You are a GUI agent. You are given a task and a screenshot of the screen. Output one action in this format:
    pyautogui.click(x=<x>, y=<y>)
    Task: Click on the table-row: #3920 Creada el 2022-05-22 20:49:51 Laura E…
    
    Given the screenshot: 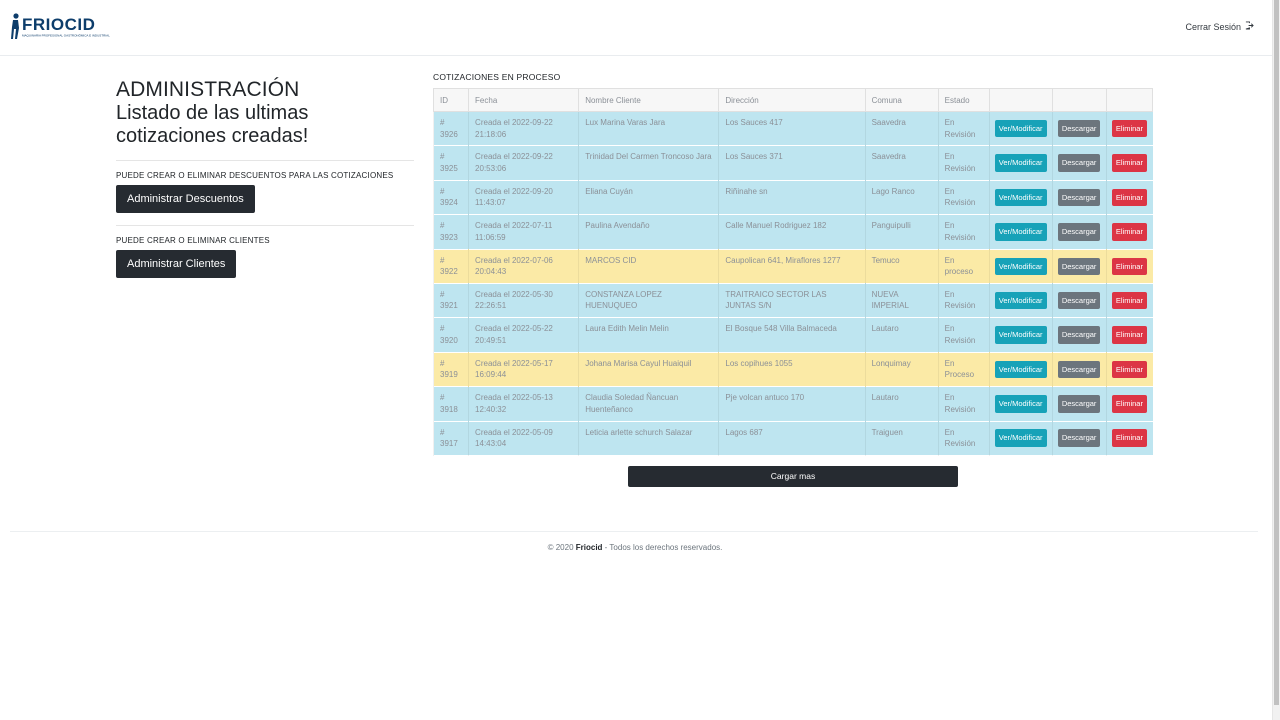 What is the action you would take?
    pyautogui.click(x=792, y=335)
    